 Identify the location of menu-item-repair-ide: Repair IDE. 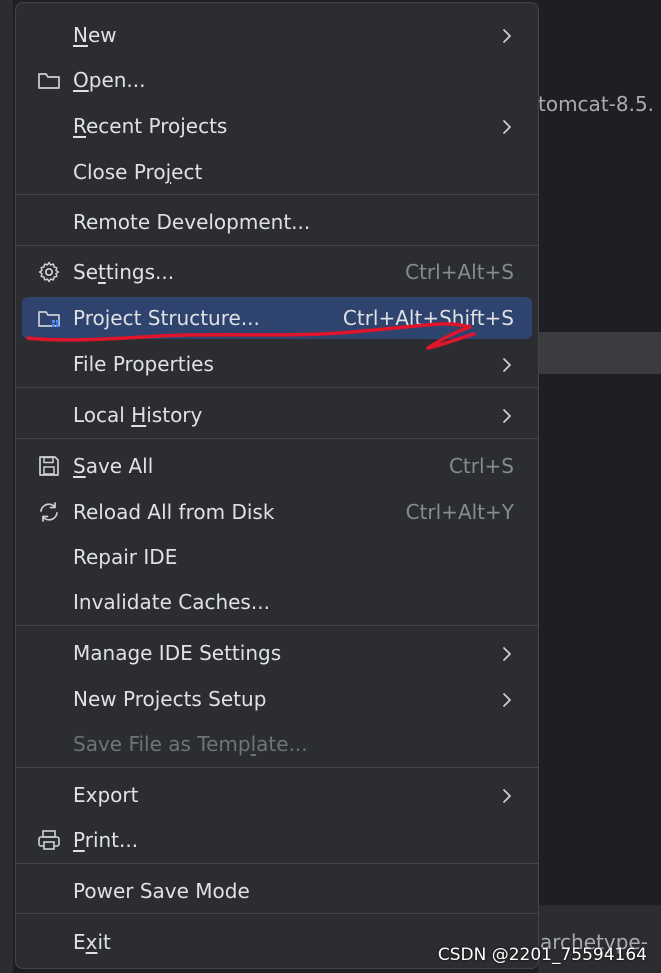
(277, 557).